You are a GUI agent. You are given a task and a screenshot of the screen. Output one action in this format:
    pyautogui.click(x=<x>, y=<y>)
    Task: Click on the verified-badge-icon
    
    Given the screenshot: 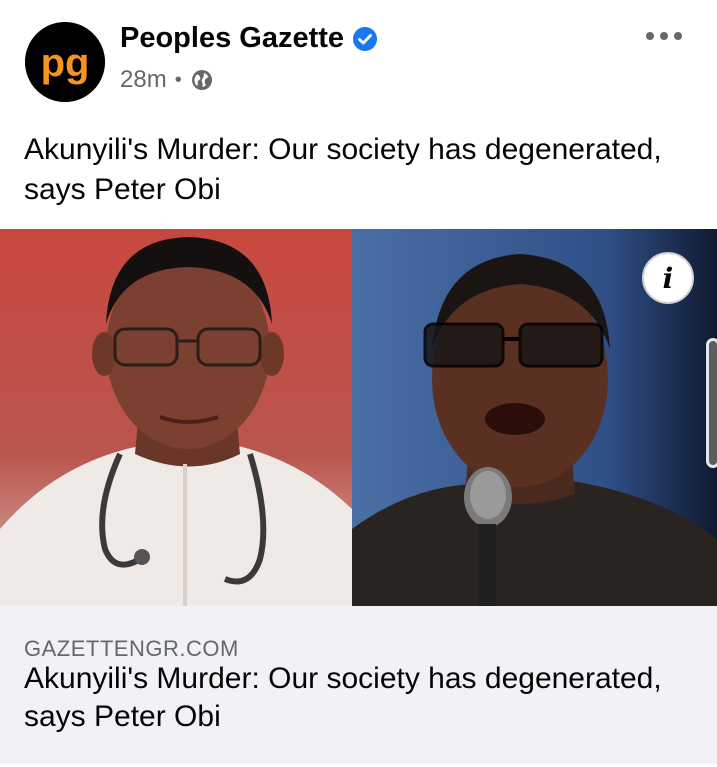 What is the action you would take?
    pyautogui.click(x=365, y=38)
    